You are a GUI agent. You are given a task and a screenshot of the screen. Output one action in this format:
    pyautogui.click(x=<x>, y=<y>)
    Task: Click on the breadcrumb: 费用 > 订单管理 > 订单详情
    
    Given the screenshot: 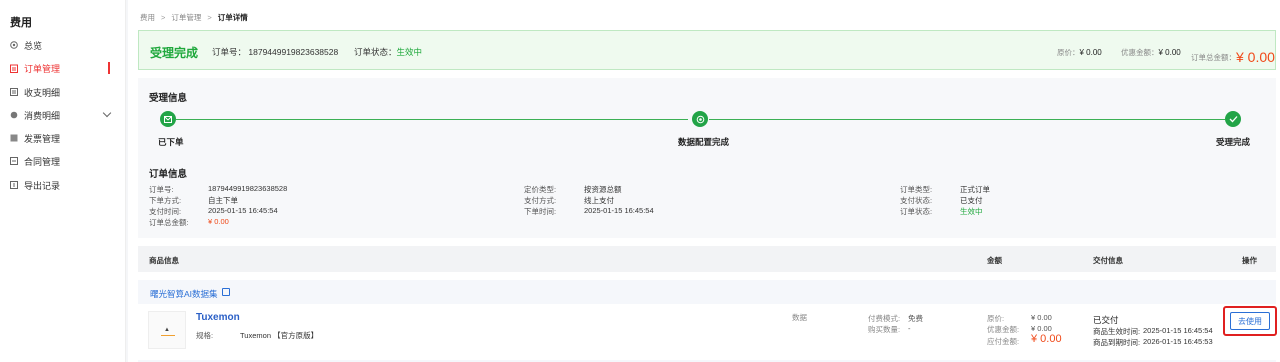 What is the action you would take?
    pyautogui.click(x=194, y=17)
    